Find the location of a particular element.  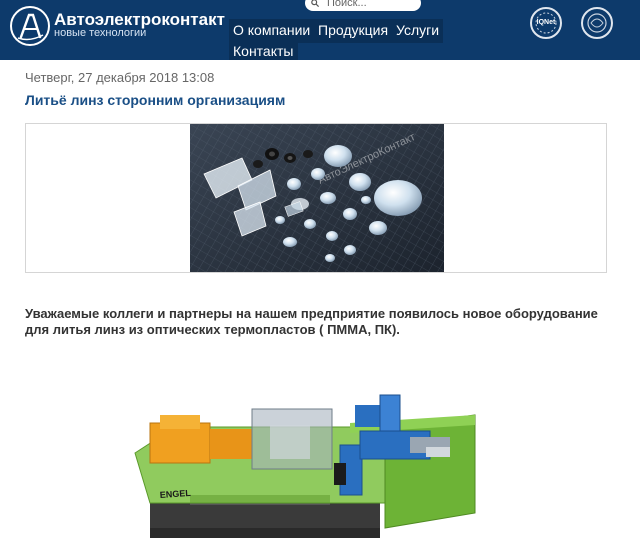

article-title: Литьё линз сторонним организациям is located at coordinates (155, 100).